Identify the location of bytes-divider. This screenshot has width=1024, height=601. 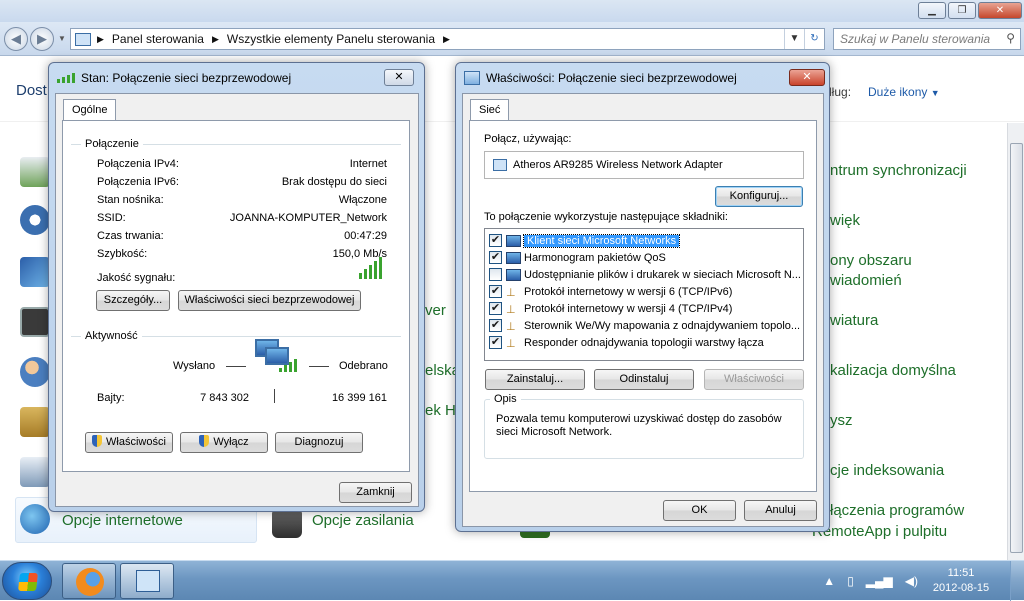
(274, 396).